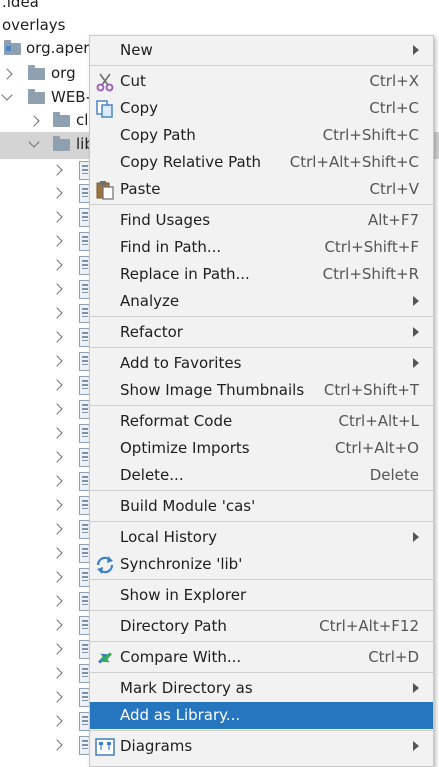 Image resolution: width=439 pixels, height=767 pixels. What do you see at coordinates (158, 135) in the screenshot?
I see `menu-item-label: Copy Path` at bounding box center [158, 135].